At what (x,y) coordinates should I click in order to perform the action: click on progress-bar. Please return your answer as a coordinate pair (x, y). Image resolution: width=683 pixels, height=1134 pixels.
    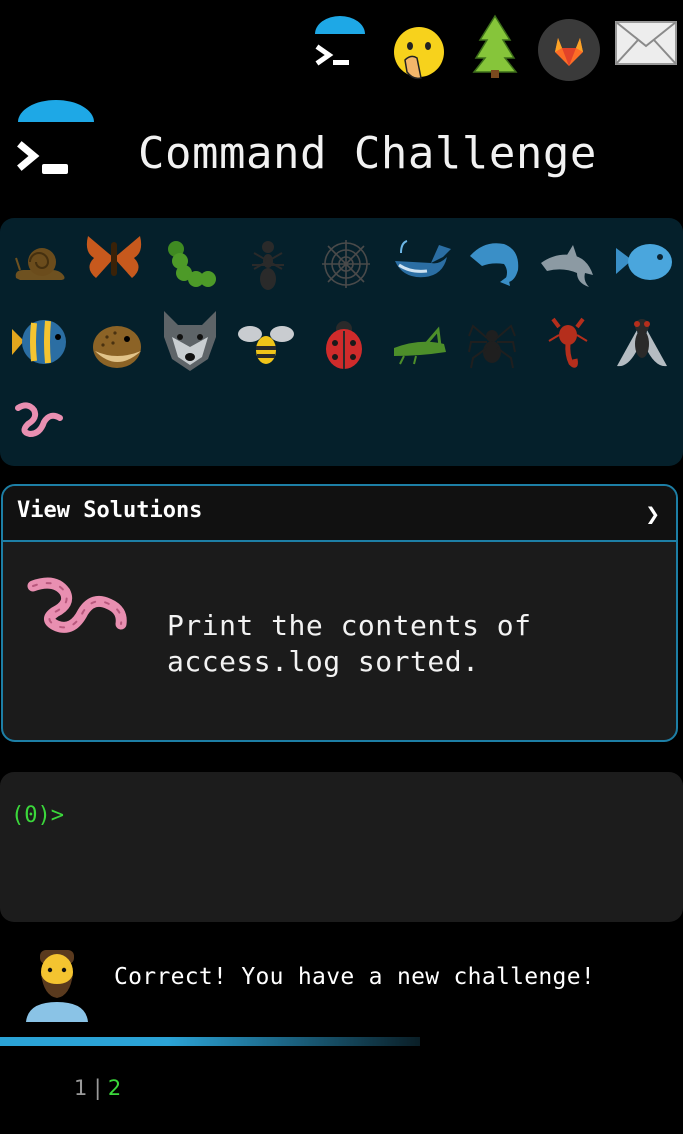
    Looking at the image, I should click on (210, 1041).